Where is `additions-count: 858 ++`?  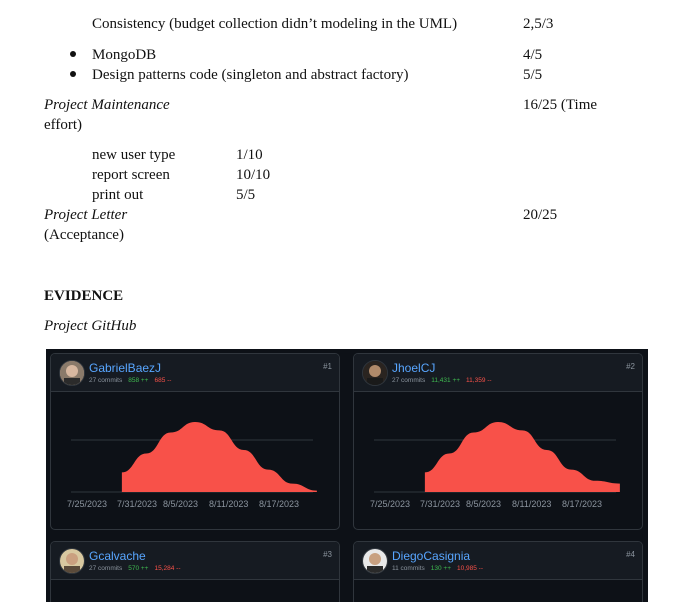 additions-count: 858 ++ is located at coordinates (138, 380).